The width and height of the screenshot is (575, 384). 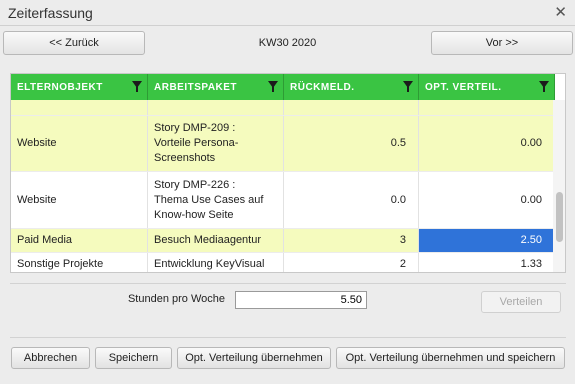 I want to click on save-button: Speichern, so click(x=133, y=358).